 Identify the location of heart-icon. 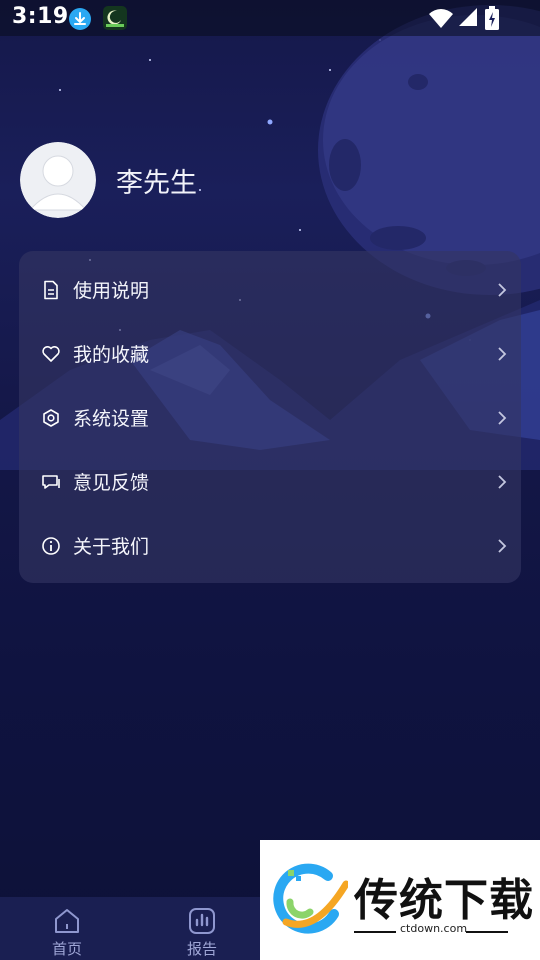
(51, 354).